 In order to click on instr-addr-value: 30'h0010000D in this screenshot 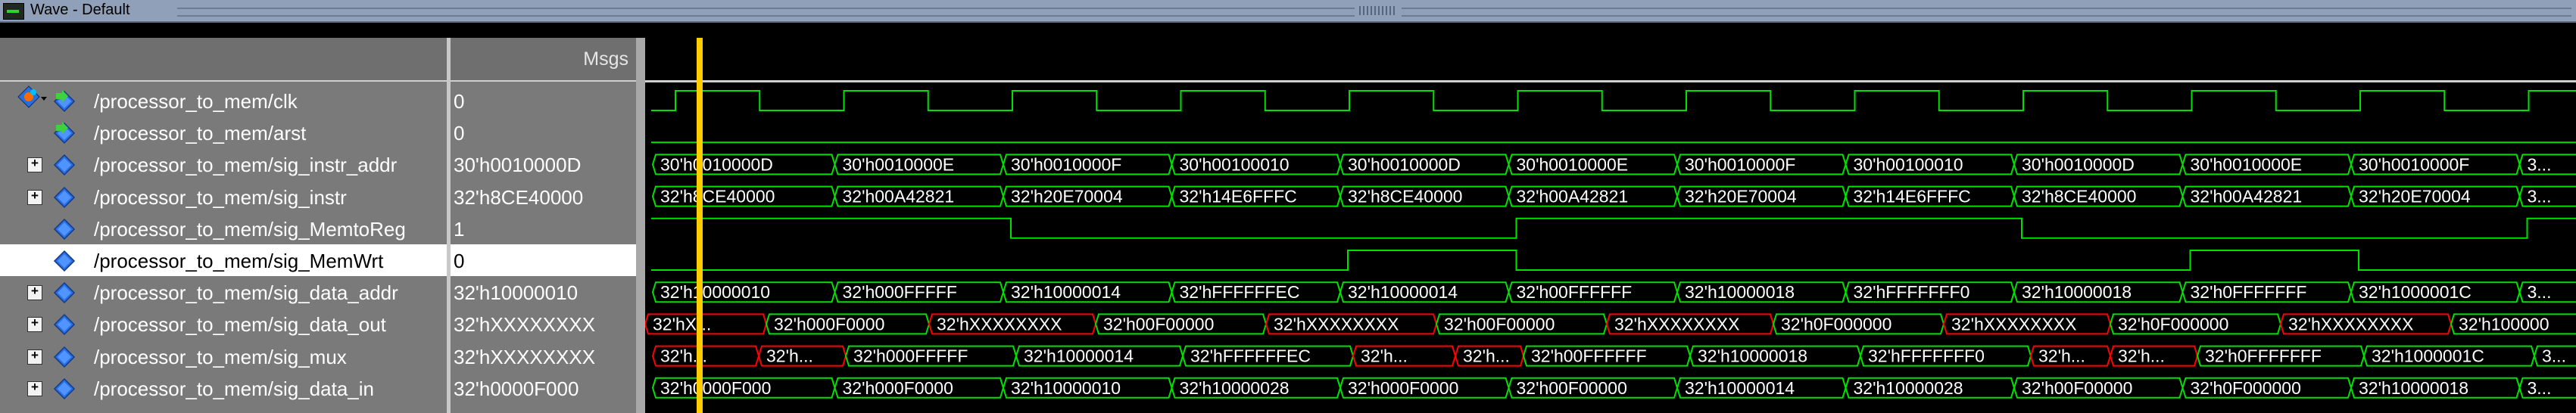, I will do `click(2078, 164)`.